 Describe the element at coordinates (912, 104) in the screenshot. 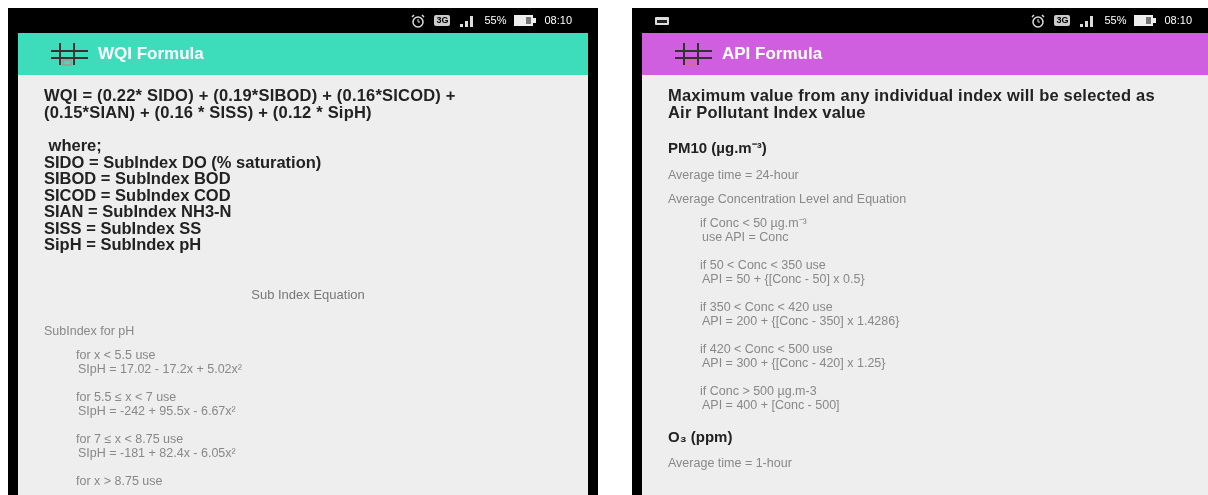

I see `formula-text: Maximum value from any individual index will be selected as Air Pollutant Index value` at that location.